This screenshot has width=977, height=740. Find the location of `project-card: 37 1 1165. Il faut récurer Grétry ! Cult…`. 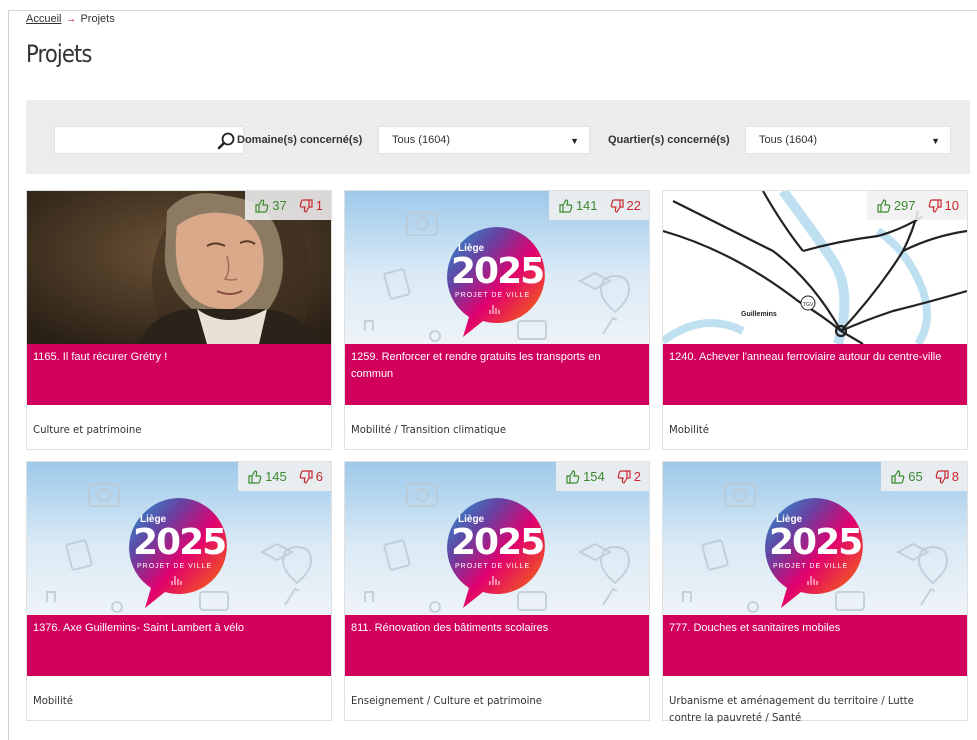

project-card: 37 1 1165. Il faut récurer Grétry ! Cult… is located at coordinates (179, 320).